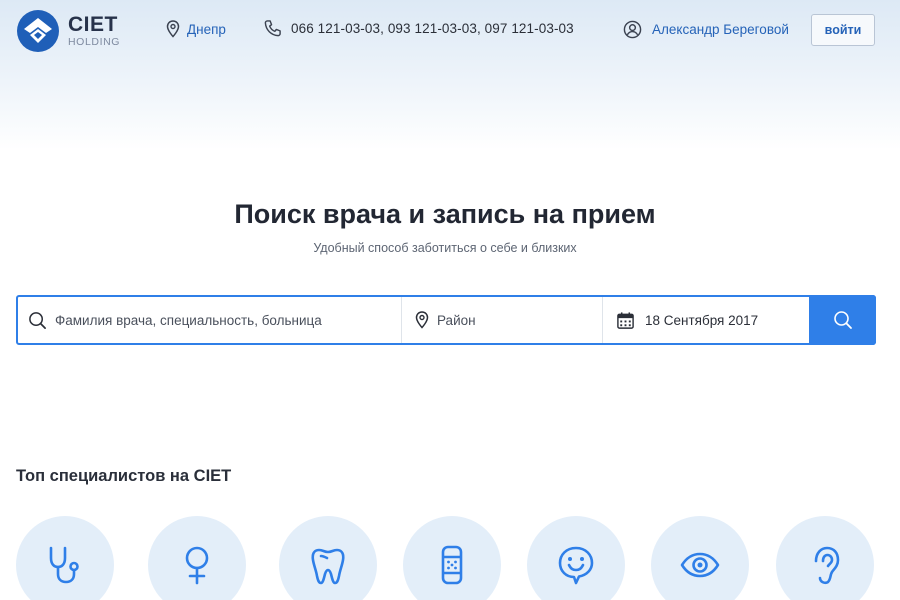  What do you see at coordinates (720, 29) in the screenshot?
I see `user-name: Александр Береговой` at bounding box center [720, 29].